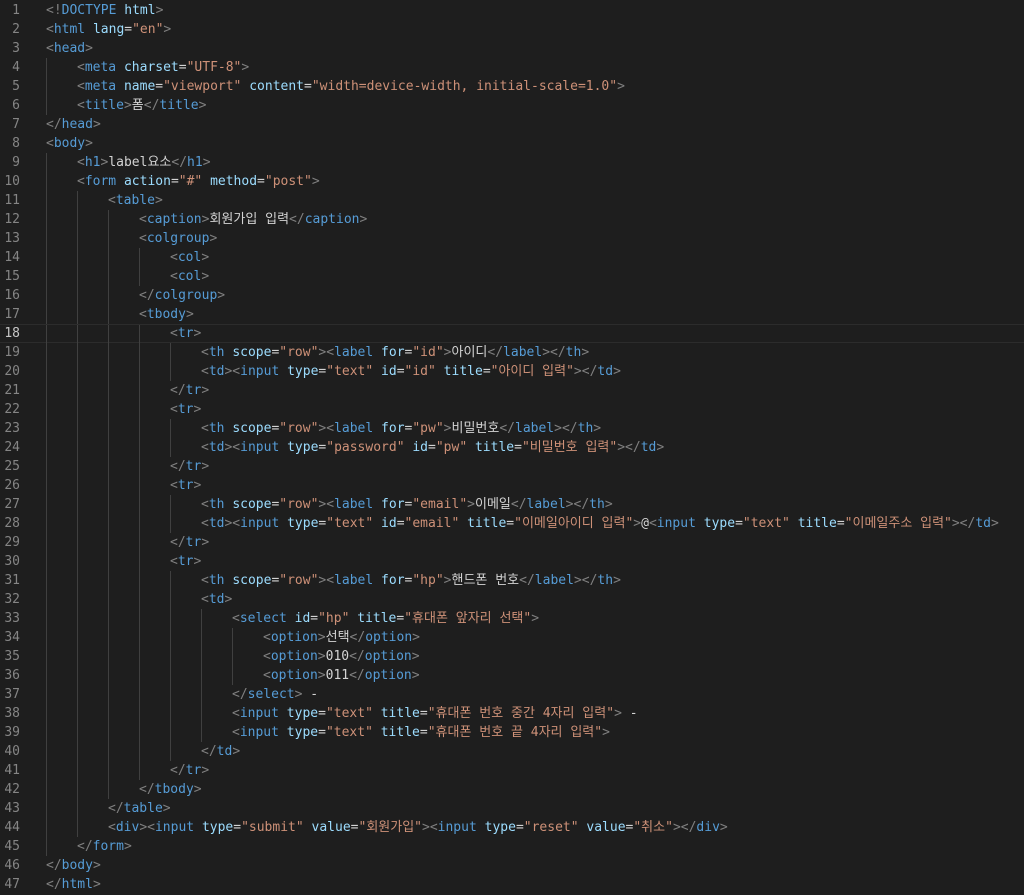 This screenshot has height=895, width=1024. What do you see at coordinates (202, 86) in the screenshot?
I see `code-token: "viewport"` at bounding box center [202, 86].